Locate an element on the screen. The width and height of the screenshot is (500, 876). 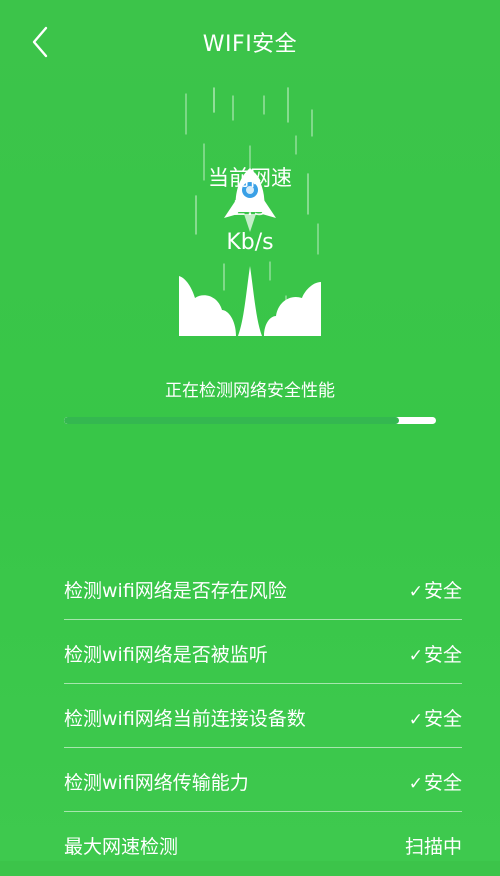
exhaust-trail is located at coordinates (250, 301).